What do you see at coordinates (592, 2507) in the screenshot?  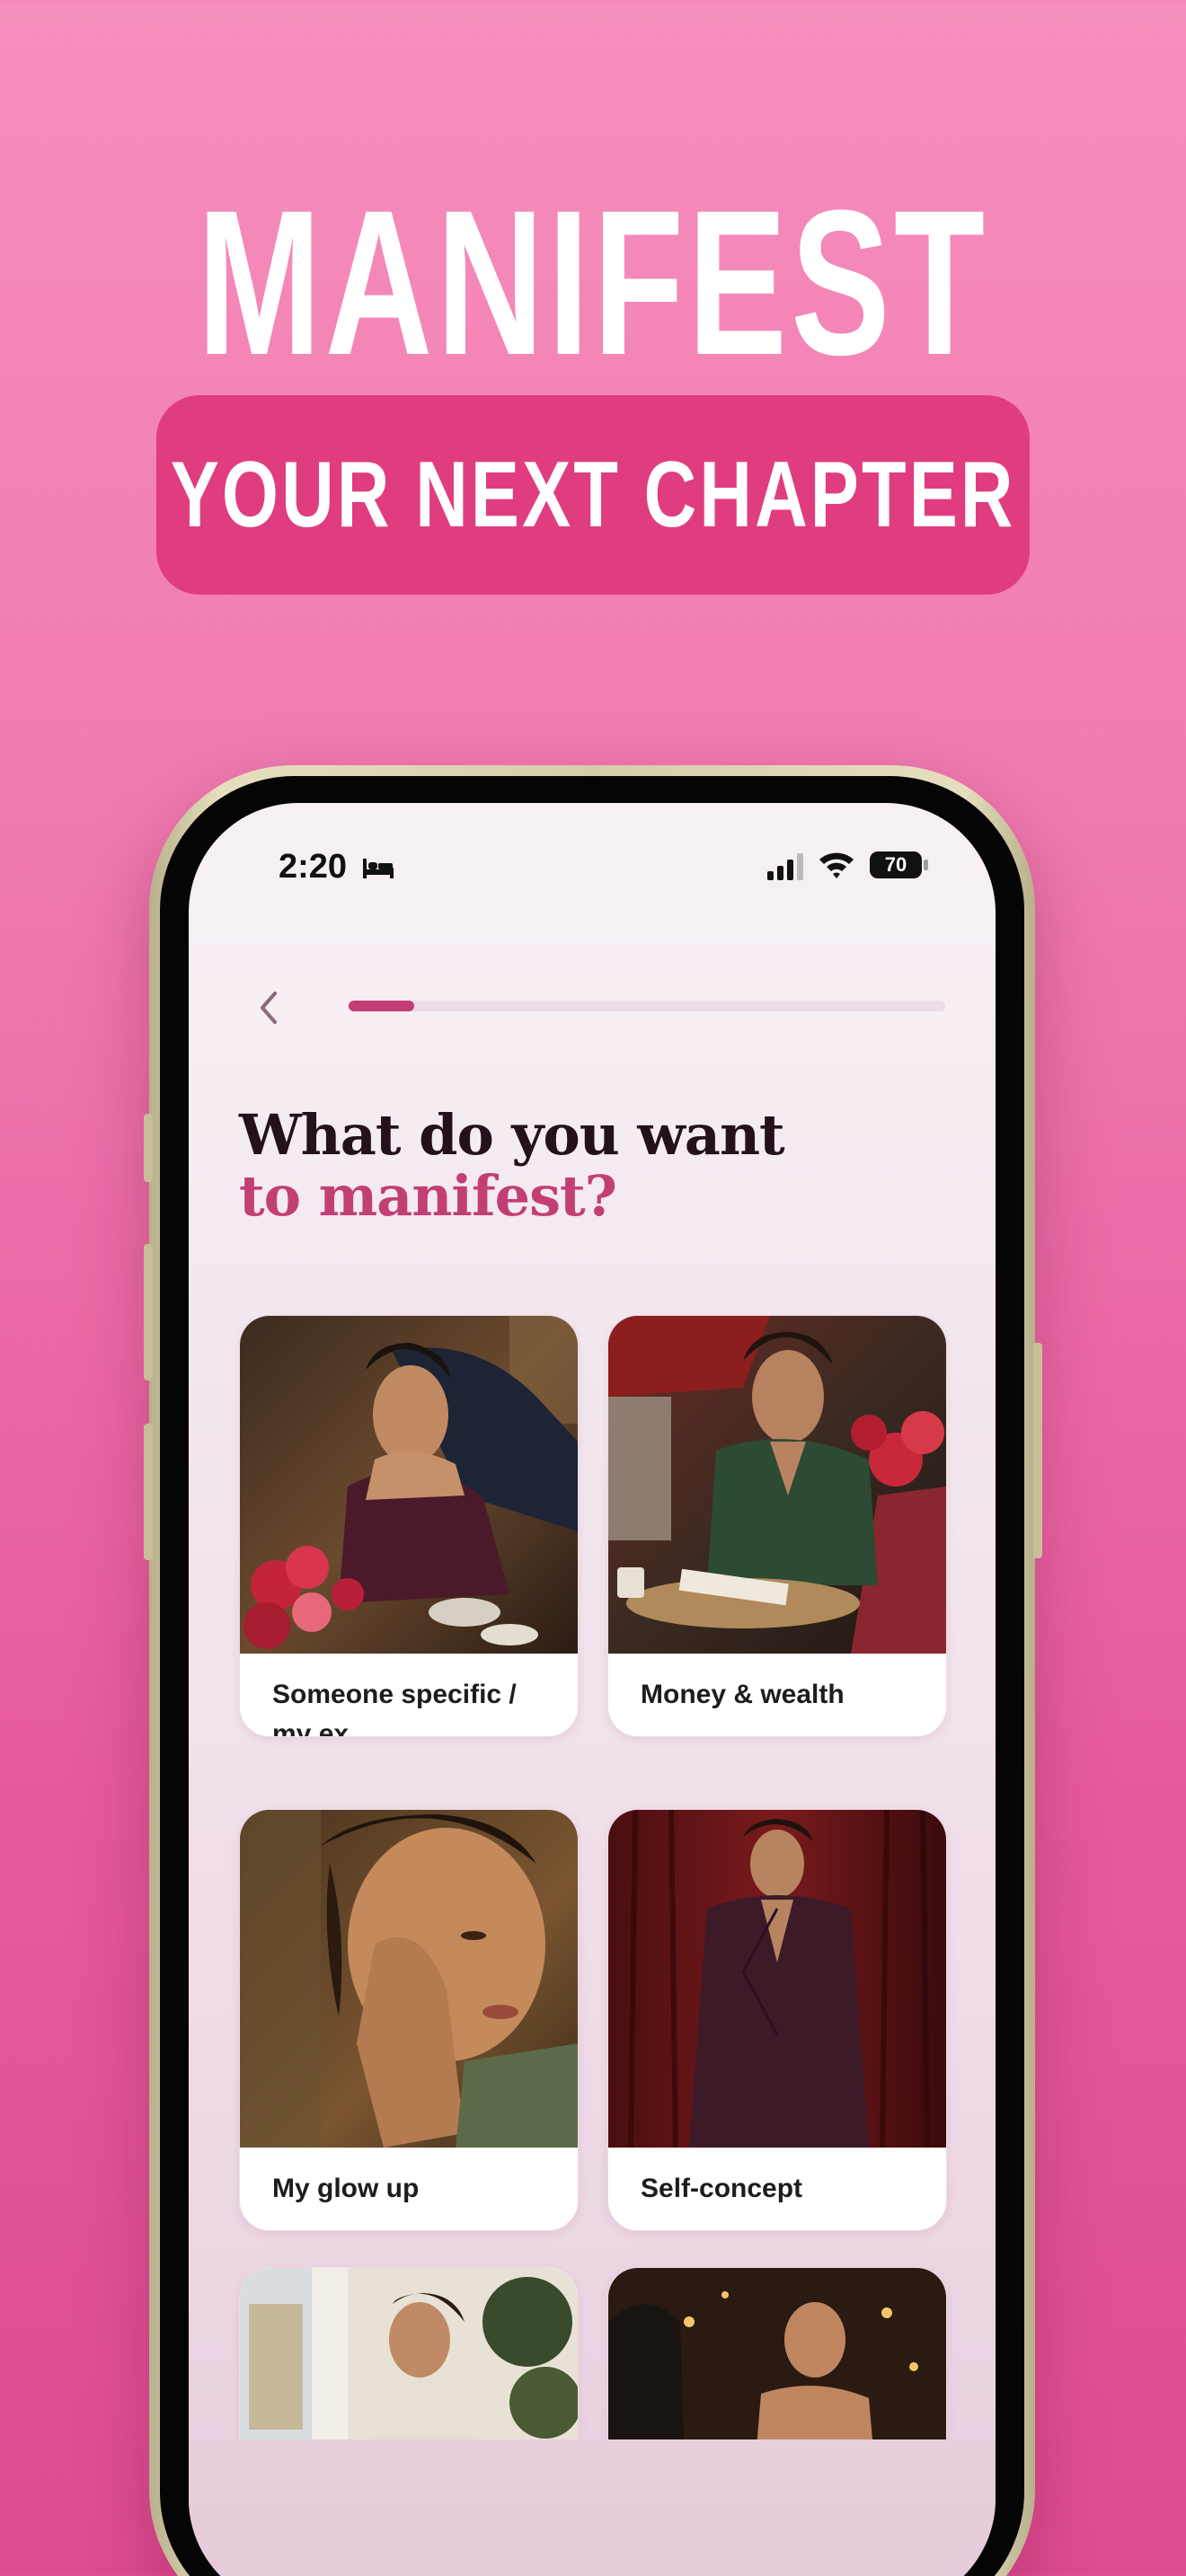 I see `screen-bottom-fade` at bounding box center [592, 2507].